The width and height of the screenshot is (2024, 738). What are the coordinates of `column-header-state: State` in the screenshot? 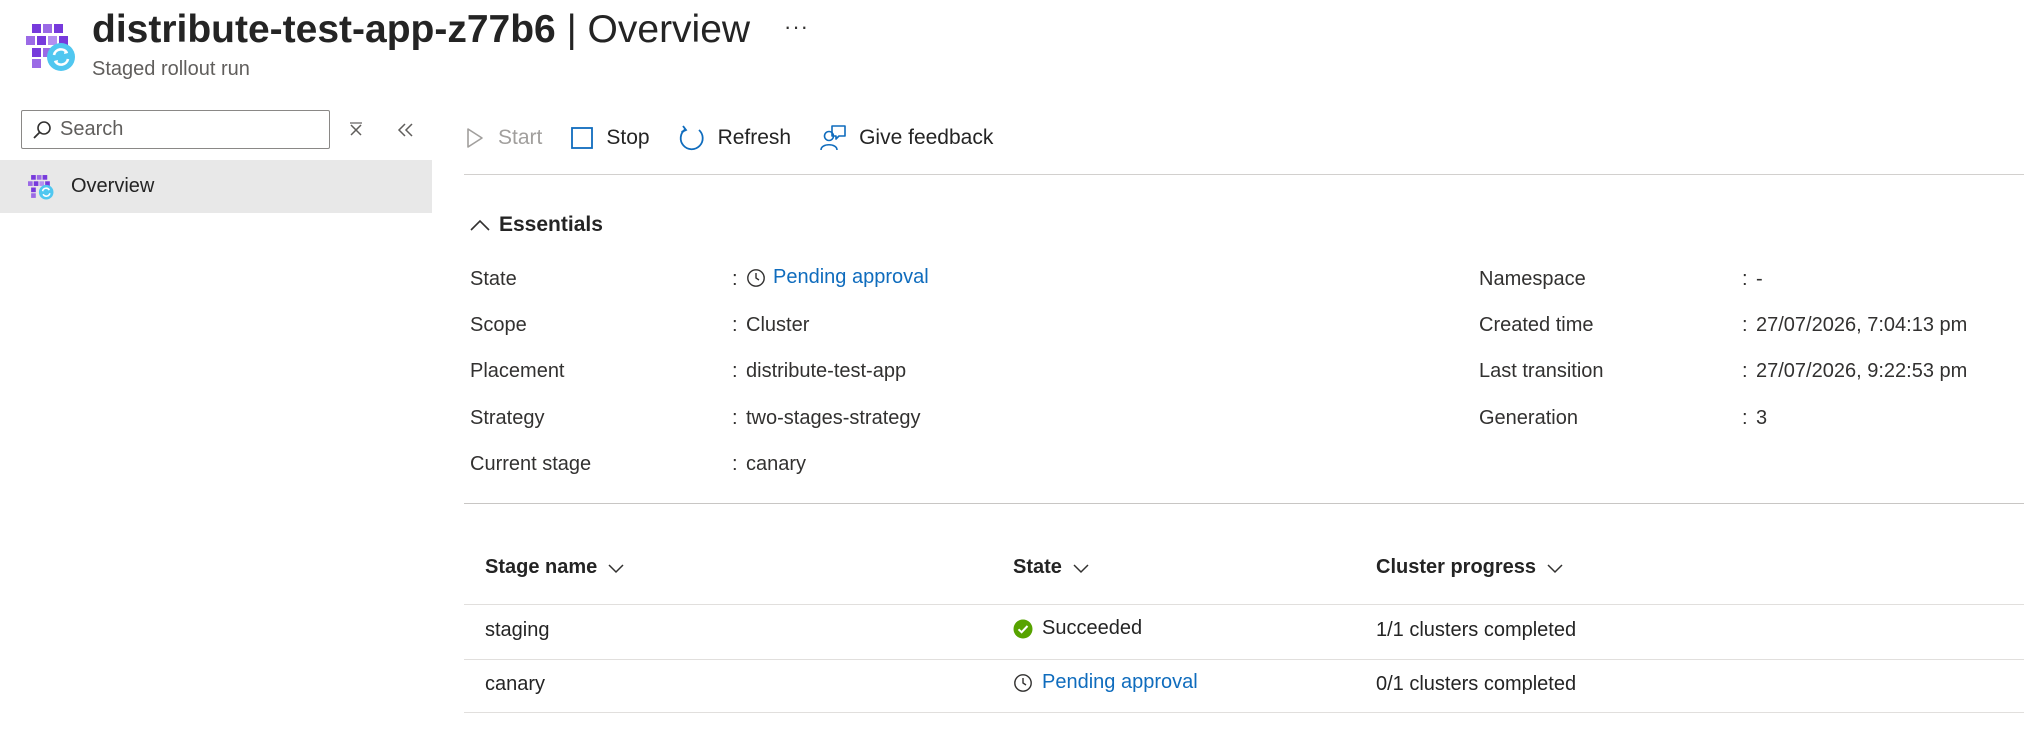 It's located at (1051, 567).